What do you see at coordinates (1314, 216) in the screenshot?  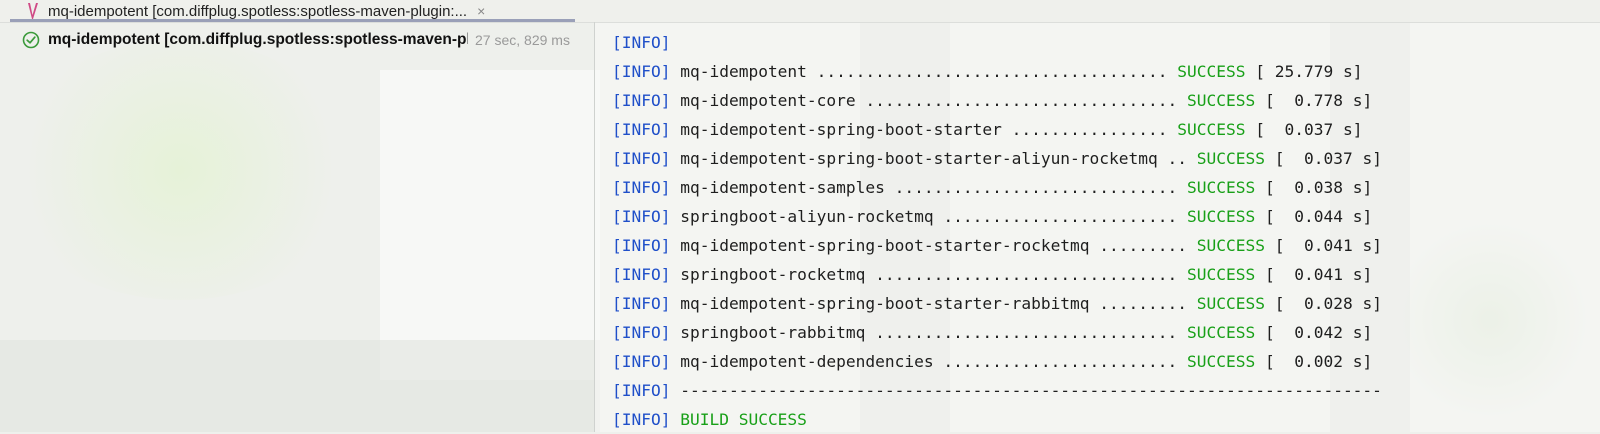 I see `module-time: [ 0.044 s]` at bounding box center [1314, 216].